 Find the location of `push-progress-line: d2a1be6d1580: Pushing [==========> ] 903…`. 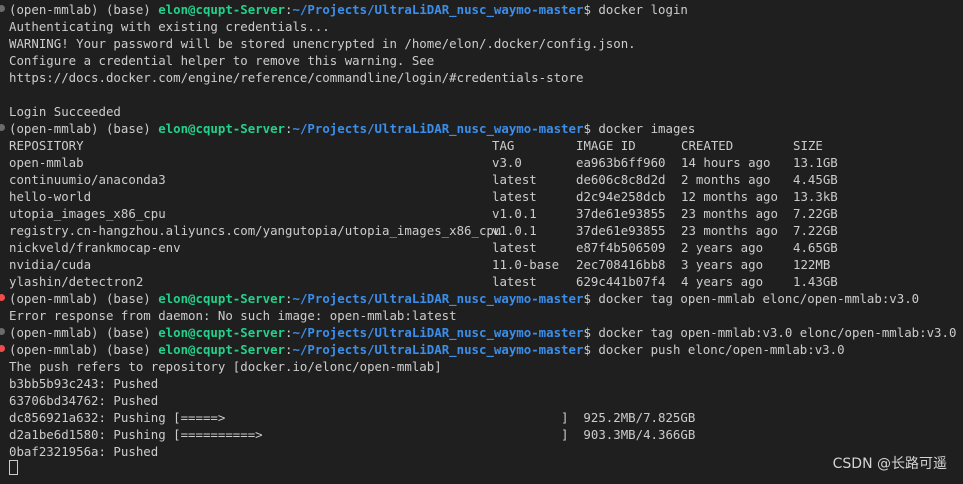

push-progress-line: d2a1be6d1580: Pushing [==========> ] 903… is located at coordinates (481, 434).